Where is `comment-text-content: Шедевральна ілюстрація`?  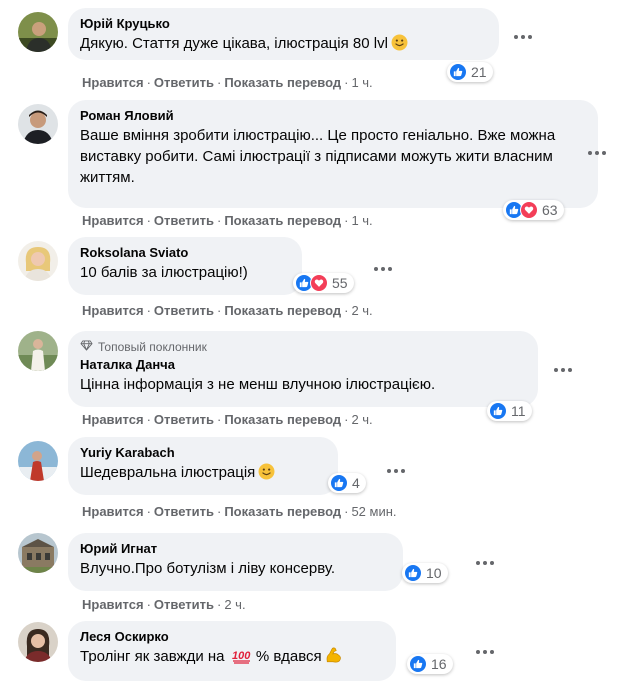 comment-text-content: Шедевральна ілюстрація is located at coordinates (168, 472).